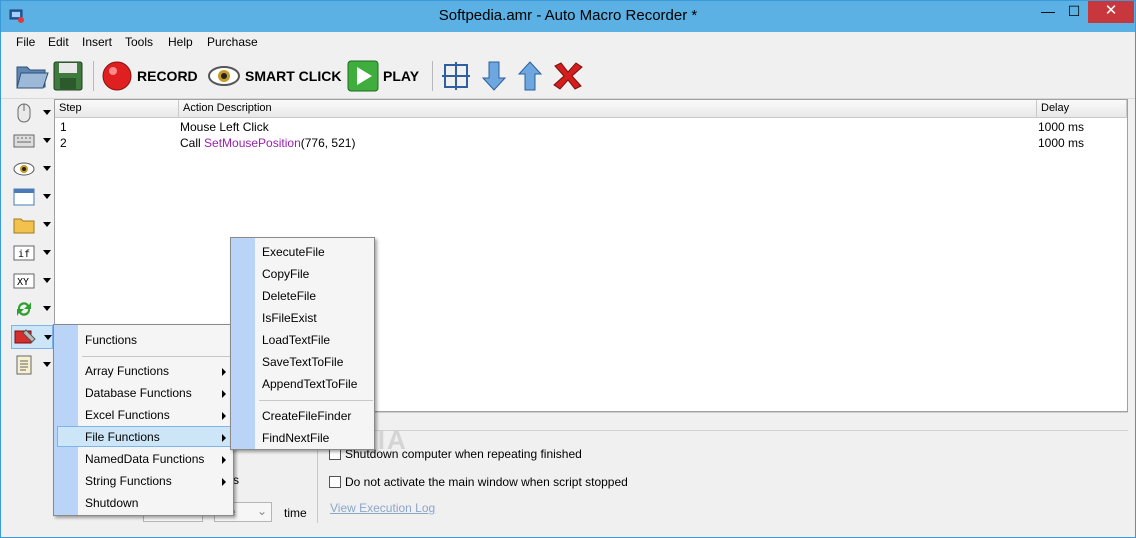 This screenshot has width=1136, height=538. Describe the element at coordinates (32, 113) in the screenshot. I see `palette-mouse` at that location.